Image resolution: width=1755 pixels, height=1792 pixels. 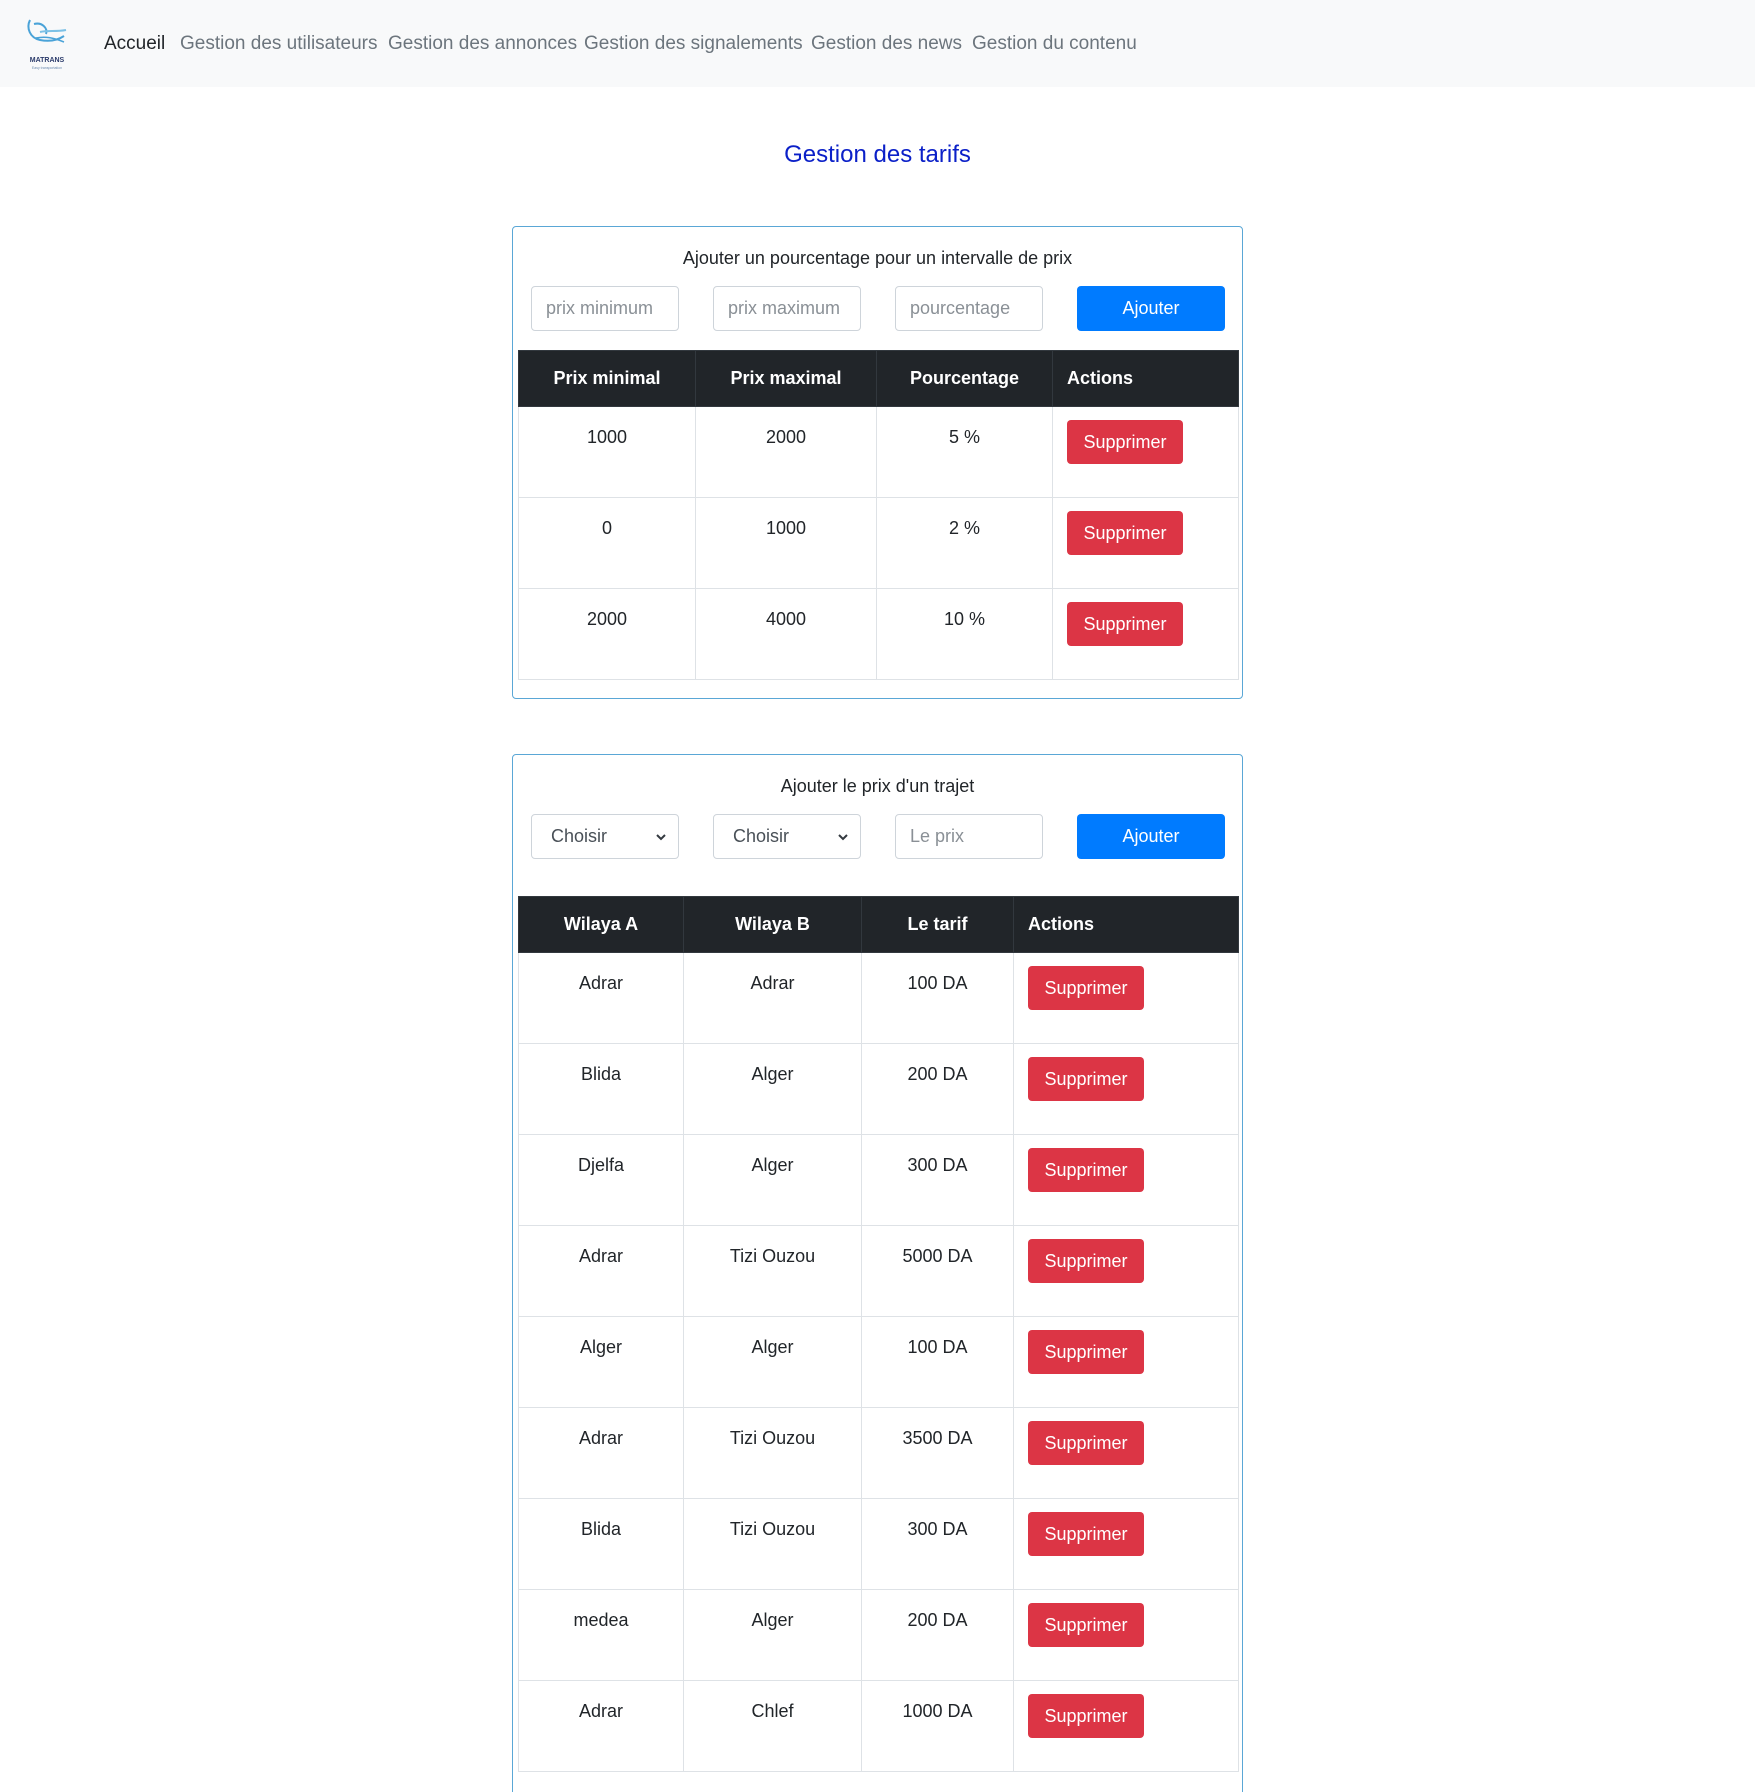 What do you see at coordinates (772, 924) in the screenshot?
I see `col-header-wilaya-b: Wilaya B` at bounding box center [772, 924].